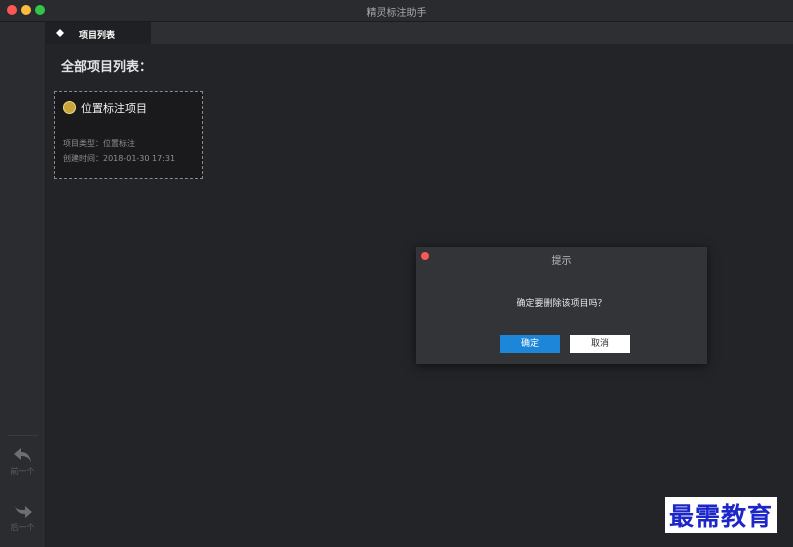 The width and height of the screenshot is (793, 547). Describe the element at coordinates (69, 107) in the screenshot. I see `project-icon` at that location.